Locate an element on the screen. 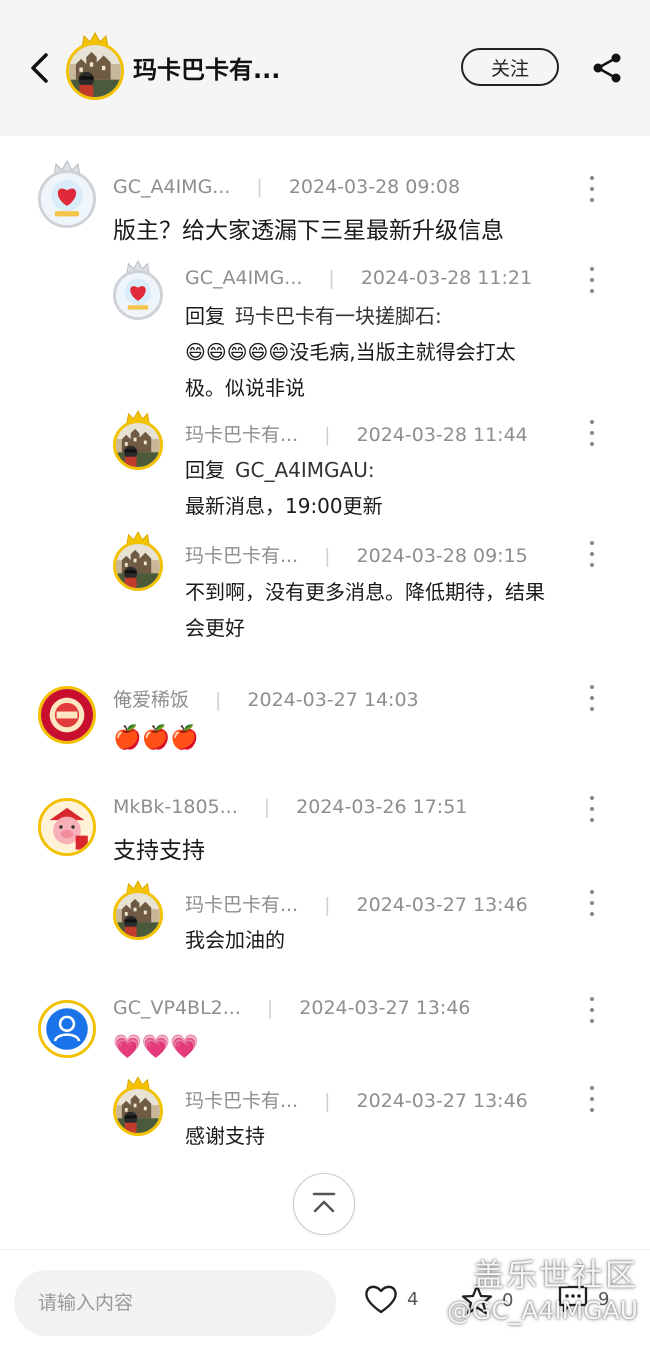 Image resolution: width=650 pixels, height=1349 pixels. reply-target: GC_A4IMGAU: is located at coordinates (305, 470).